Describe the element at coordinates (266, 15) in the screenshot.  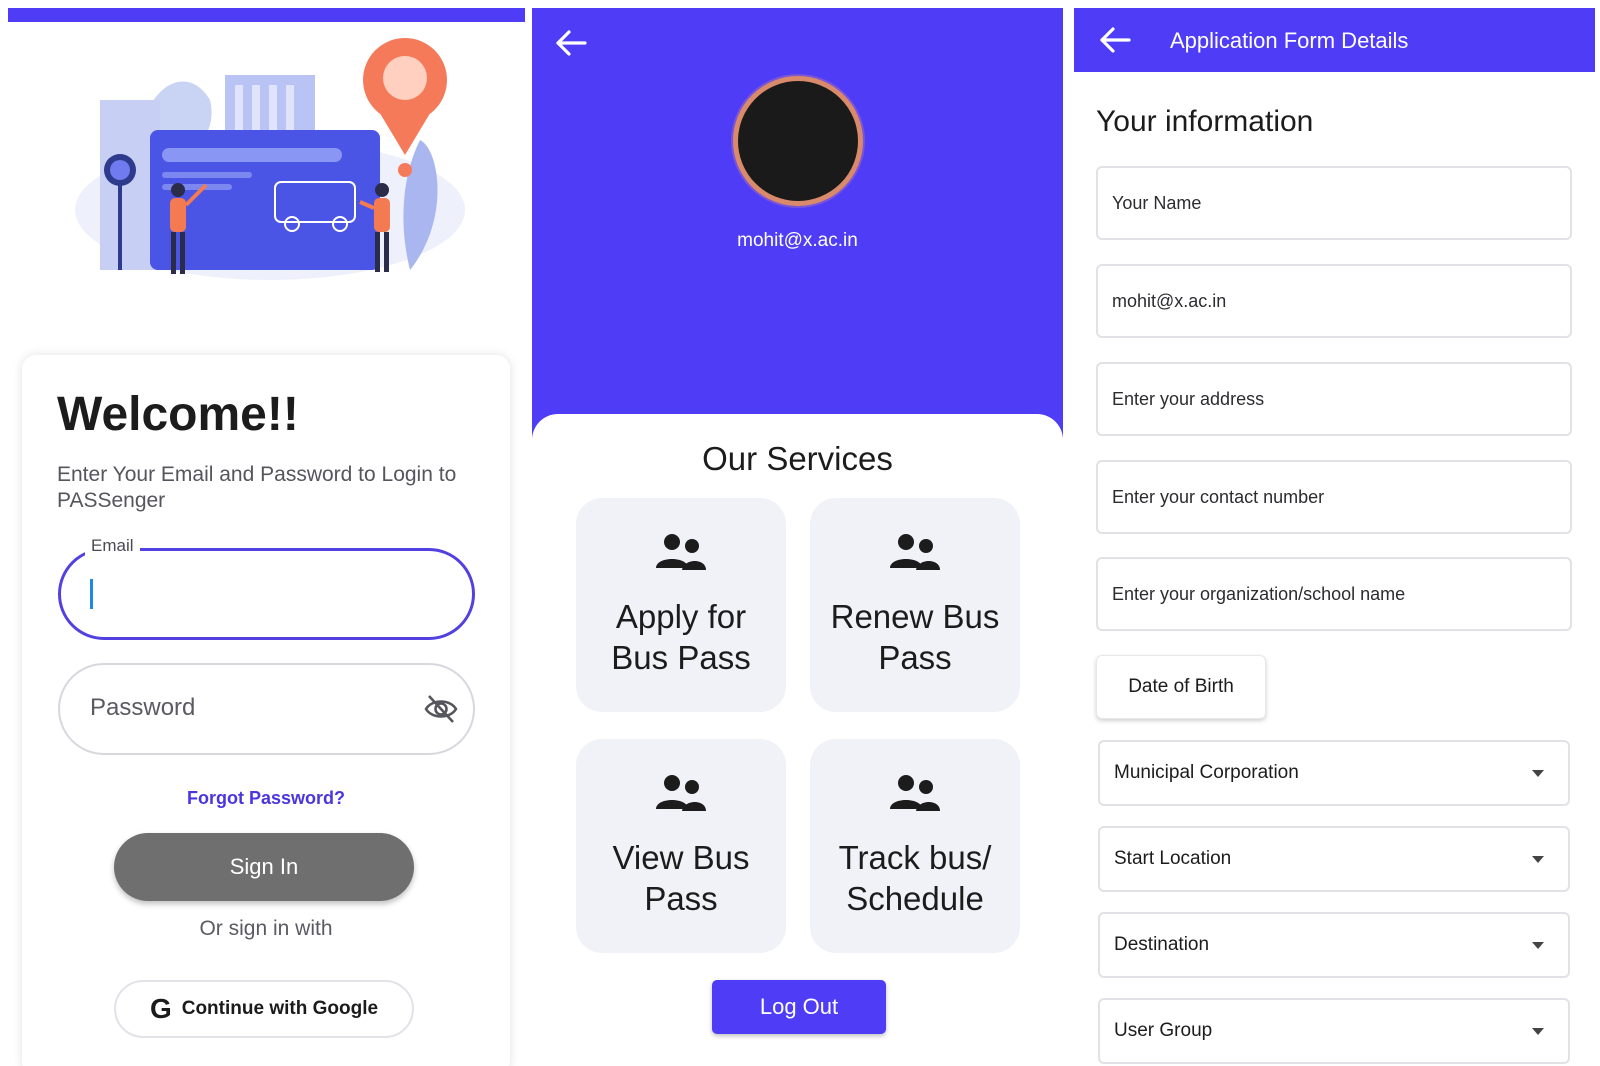
I see `status-bar` at that location.